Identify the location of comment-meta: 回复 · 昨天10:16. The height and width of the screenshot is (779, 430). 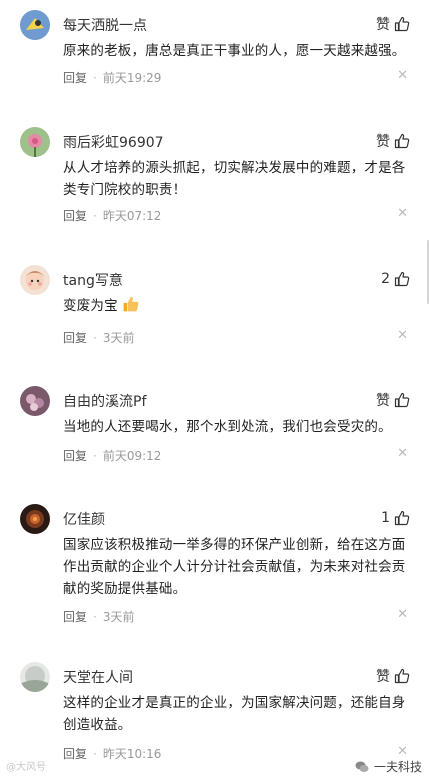
(112, 753).